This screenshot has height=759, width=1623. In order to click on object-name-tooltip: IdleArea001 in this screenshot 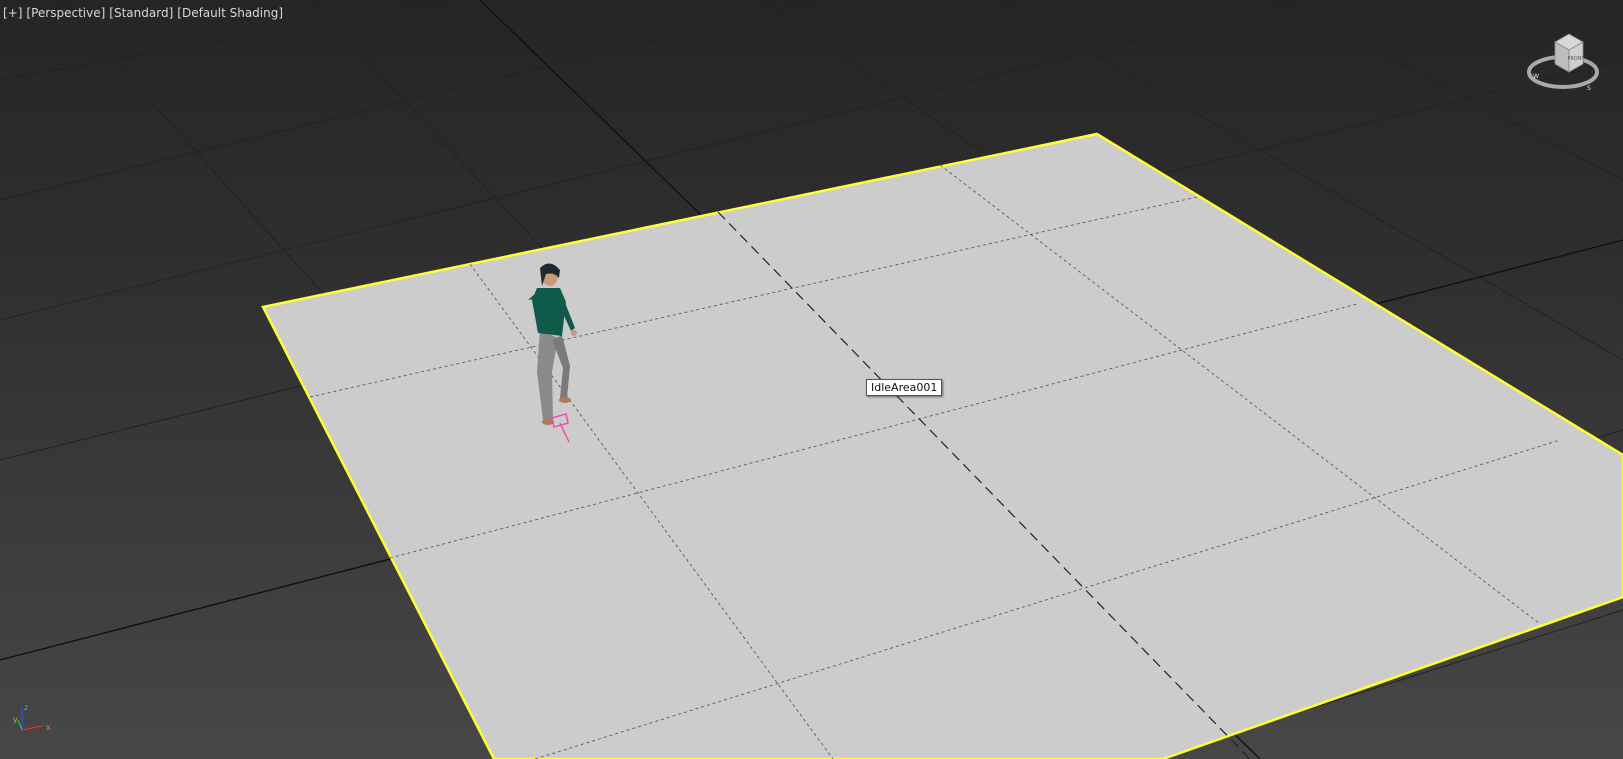, I will do `click(904, 387)`.